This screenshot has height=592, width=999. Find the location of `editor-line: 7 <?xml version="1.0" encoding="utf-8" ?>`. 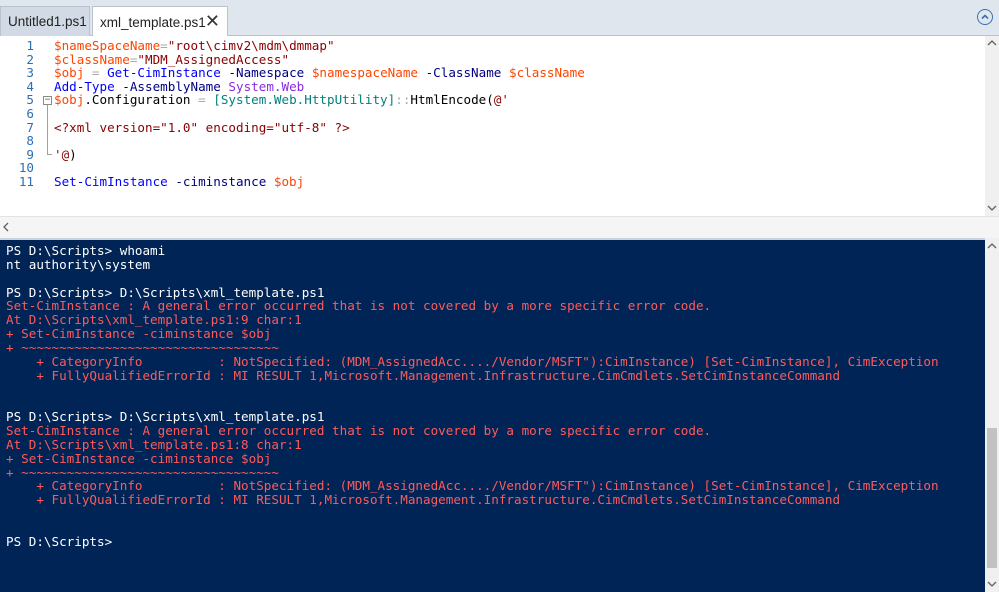

editor-line: 7 <?xml version="1.0" encoding="utf-8" ?> is located at coordinates (490, 127).